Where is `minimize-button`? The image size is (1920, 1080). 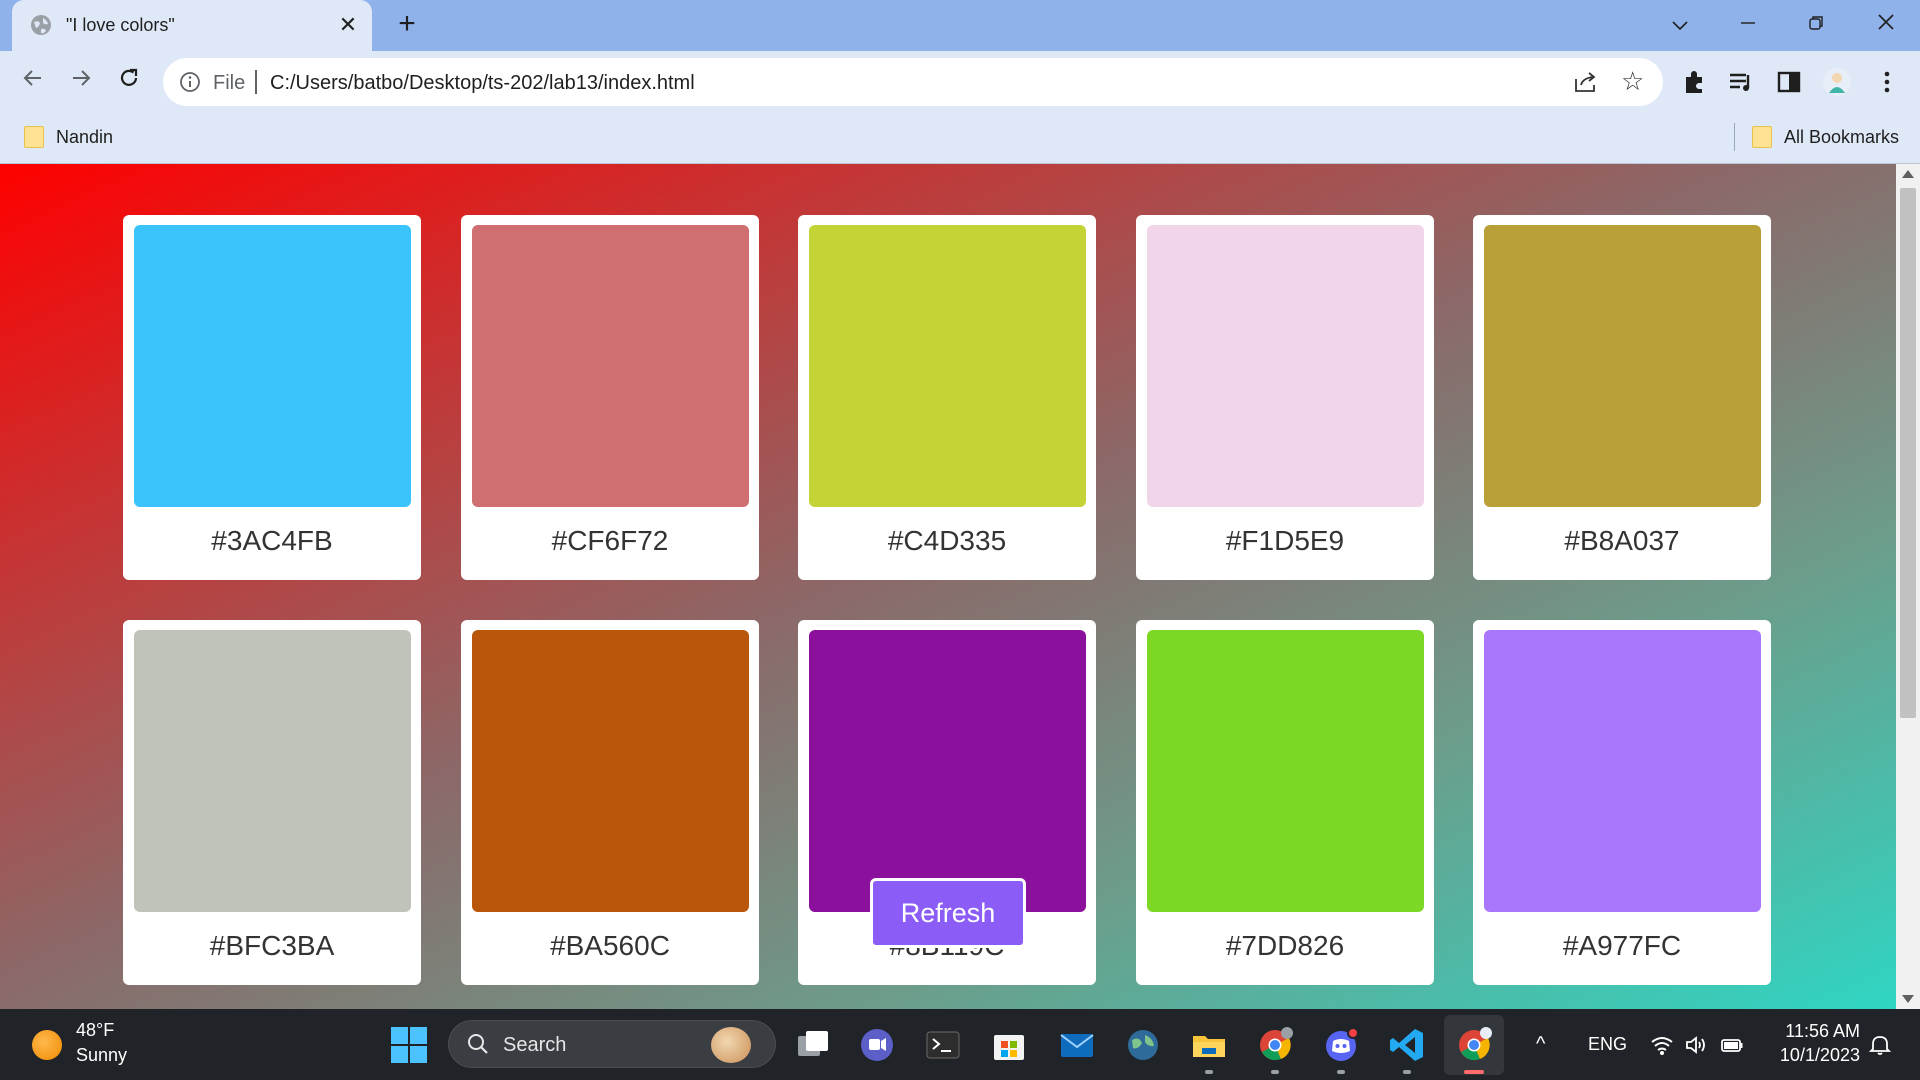 minimize-button is located at coordinates (1748, 25).